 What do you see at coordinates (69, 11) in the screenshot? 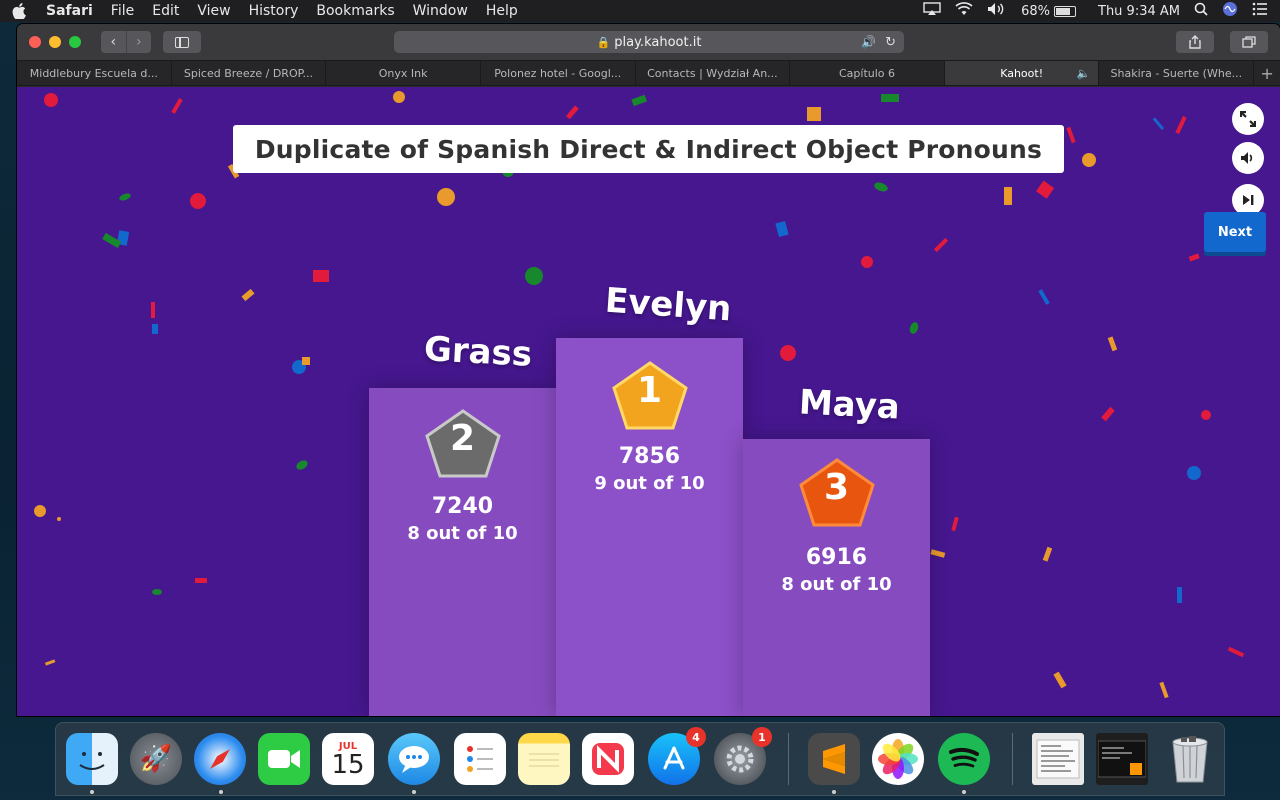
I see `menu-app-name: Safari` at bounding box center [69, 11].